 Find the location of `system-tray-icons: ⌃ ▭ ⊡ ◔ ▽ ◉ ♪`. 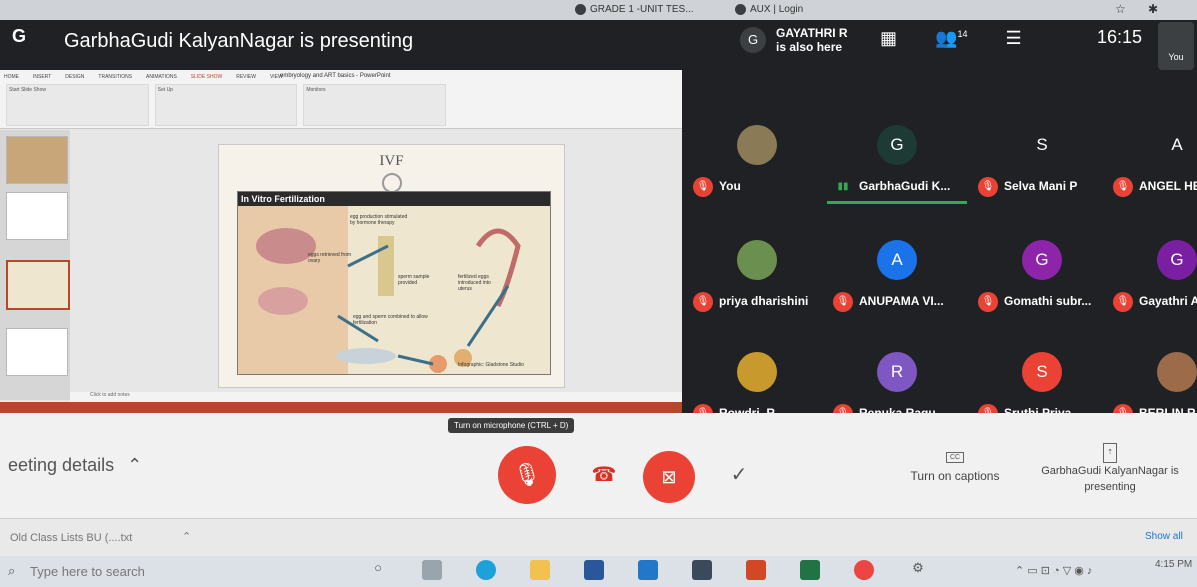

system-tray-icons: ⌃ ▭ ⊡ ◔ ▽ ◉ ♪ is located at coordinates (1053, 570).